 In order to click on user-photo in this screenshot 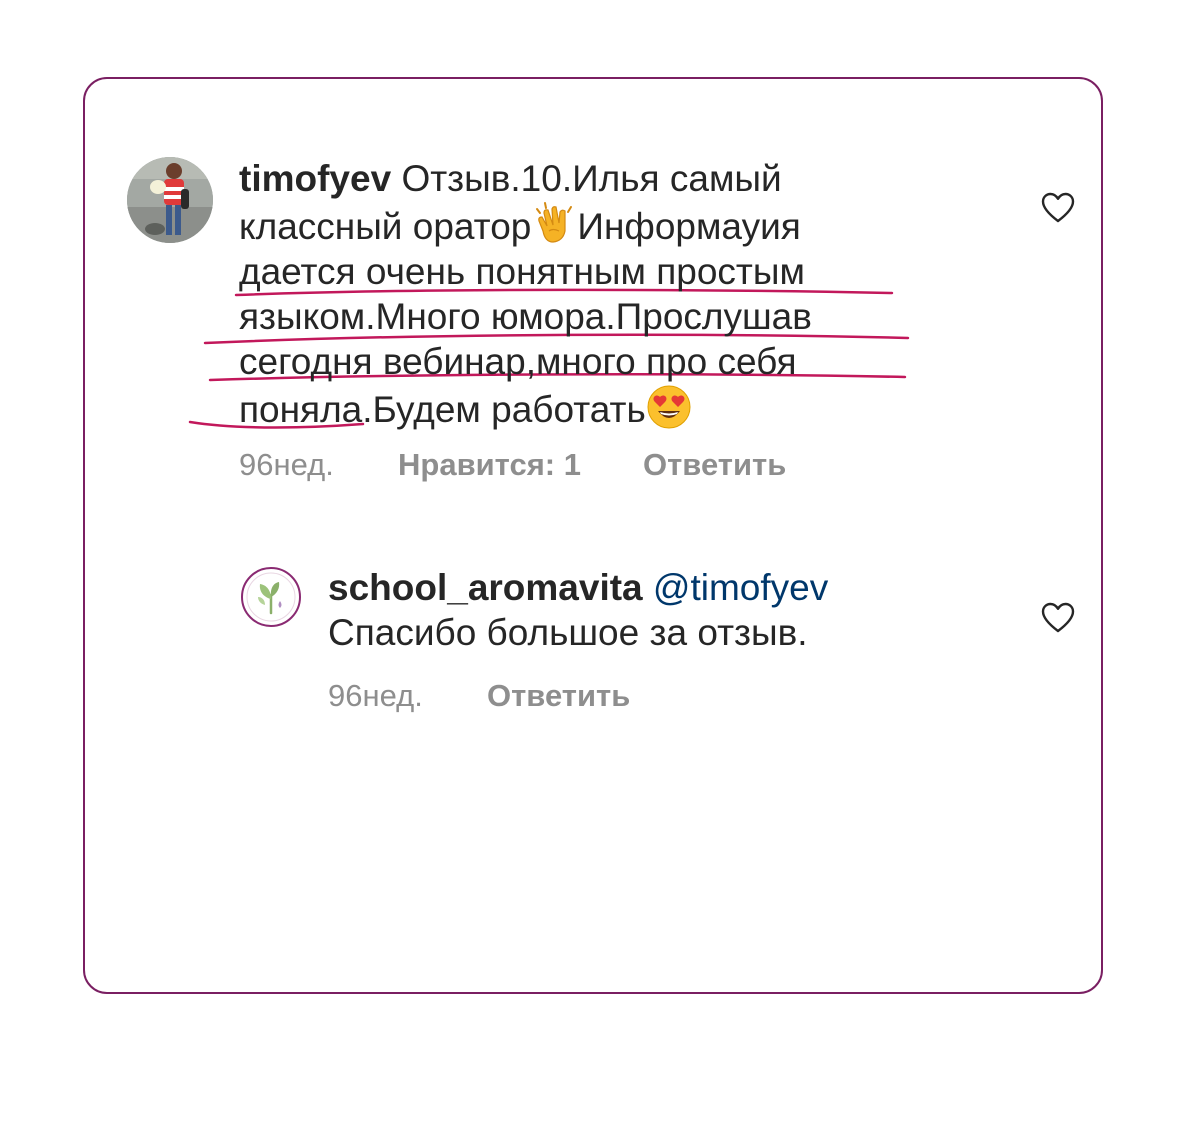, I will do `click(170, 200)`.